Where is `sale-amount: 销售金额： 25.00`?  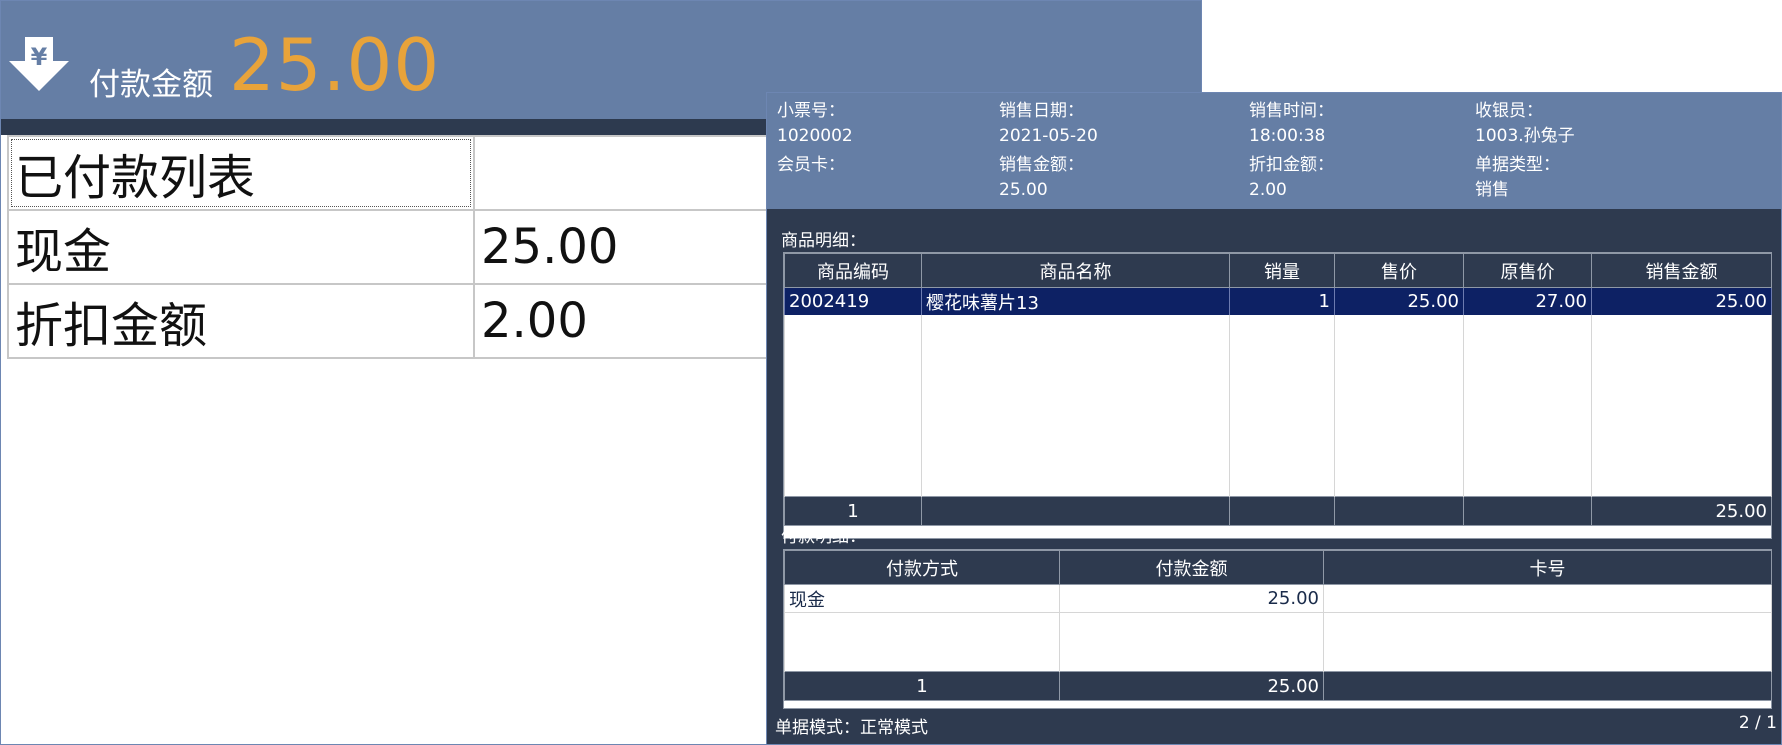 sale-amount: 销售金额： 25.00 is located at coordinates (1041, 178).